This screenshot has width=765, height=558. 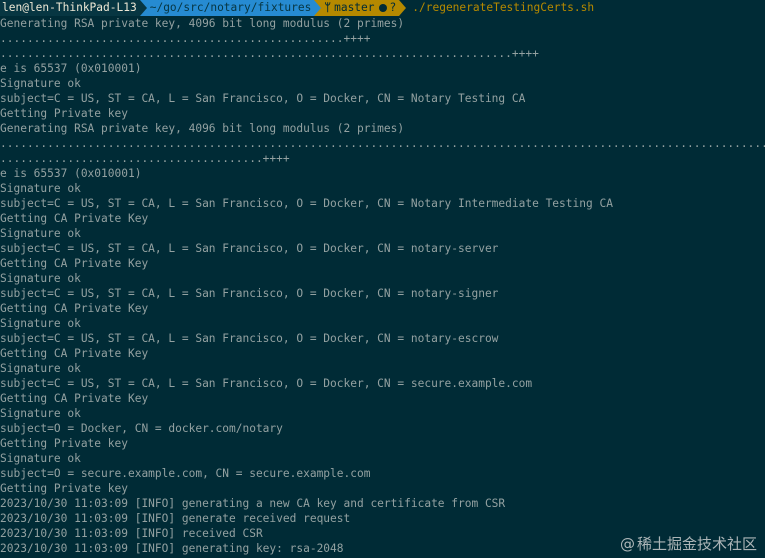 What do you see at coordinates (688, 544) in the screenshot?
I see `watermark: @ 稀土掘金技术社区` at bounding box center [688, 544].